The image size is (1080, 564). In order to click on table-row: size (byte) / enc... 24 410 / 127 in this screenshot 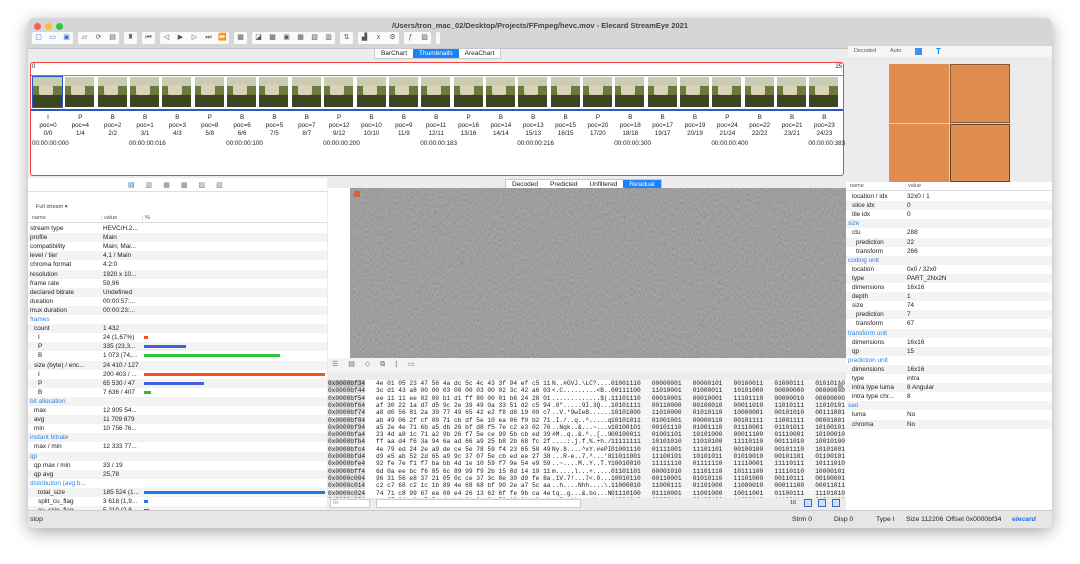, I will do `click(177, 365)`.